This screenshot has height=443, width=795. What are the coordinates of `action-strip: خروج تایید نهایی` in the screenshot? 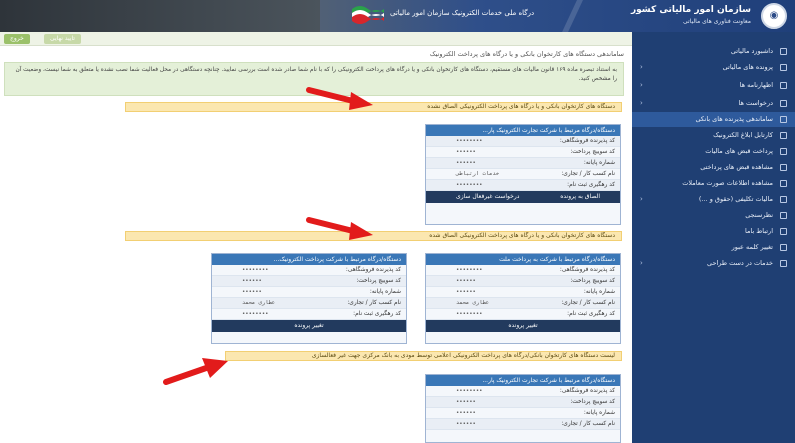 It's located at (316, 39).